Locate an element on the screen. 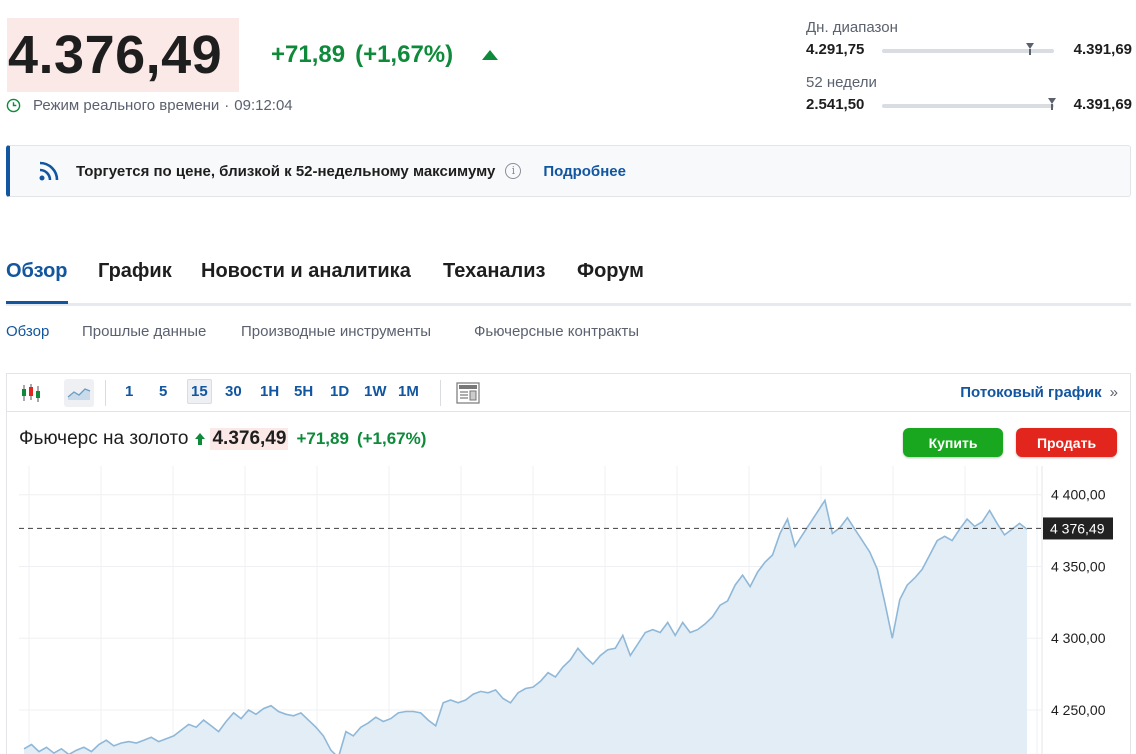 This screenshot has height=754, width=1136. last-price: 4.376,49 is located at coordinates (115, 55).